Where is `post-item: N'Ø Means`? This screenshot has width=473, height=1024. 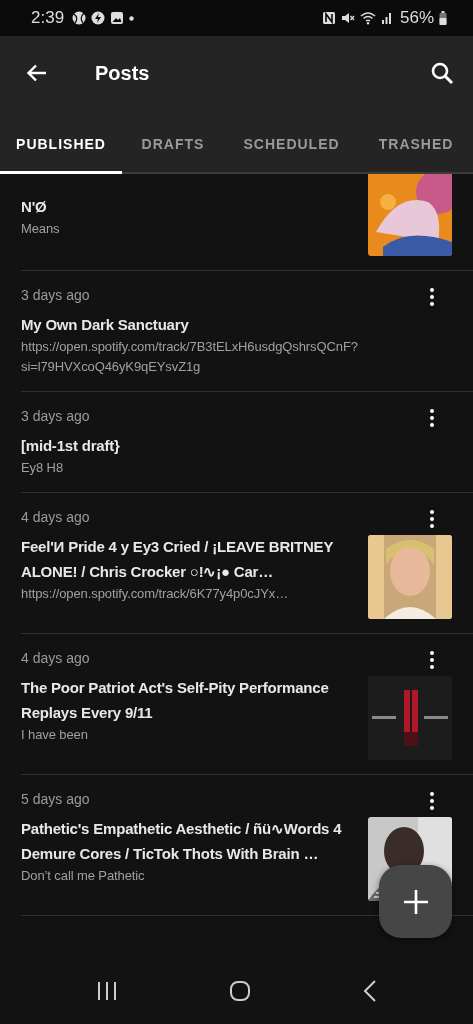
post-item: N'Ø Means is located at coordinates (247, 222).